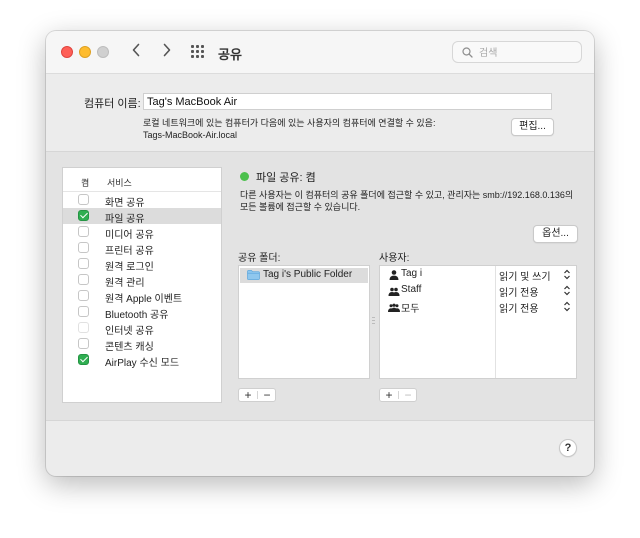  I want to click on window-title: 공유, so click(230, 54).